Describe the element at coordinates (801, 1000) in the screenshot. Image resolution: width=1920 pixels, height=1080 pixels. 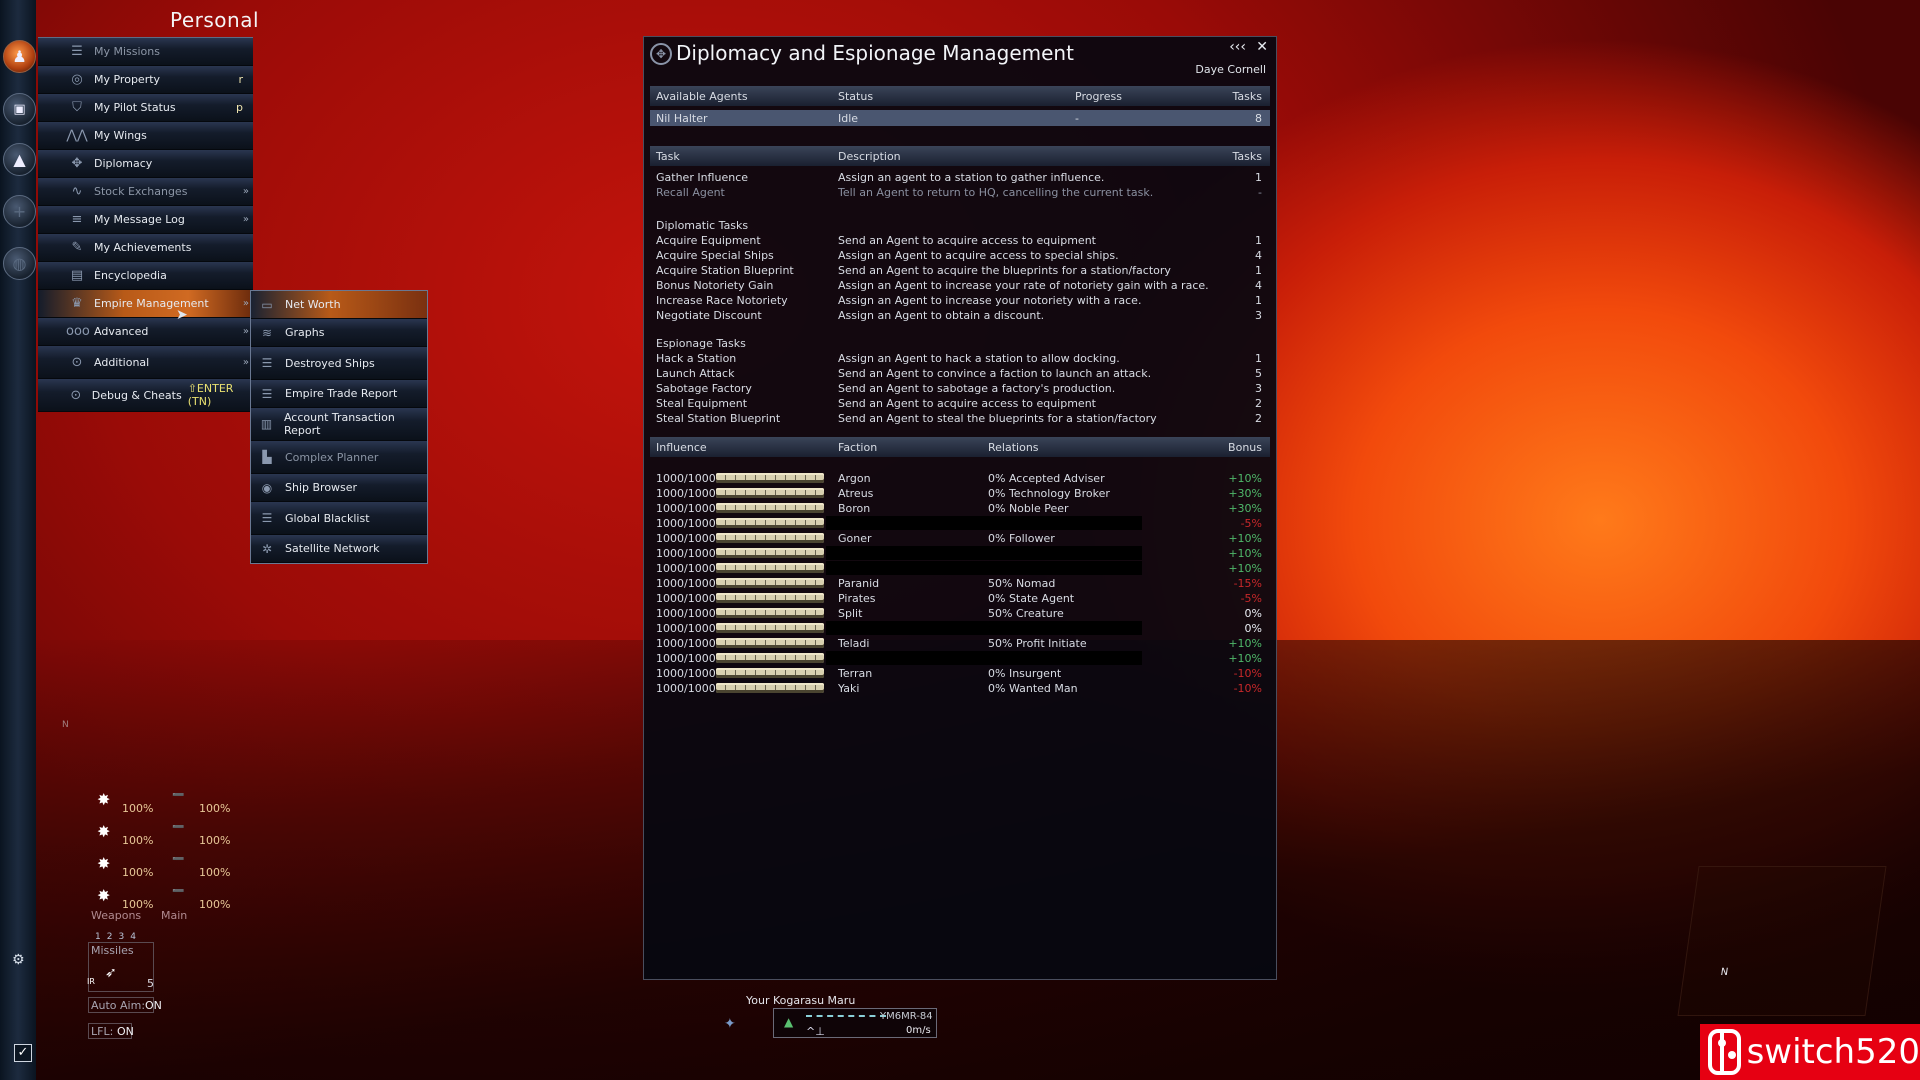
I see `ship-name: Your Kogarasu Maru` at that location.